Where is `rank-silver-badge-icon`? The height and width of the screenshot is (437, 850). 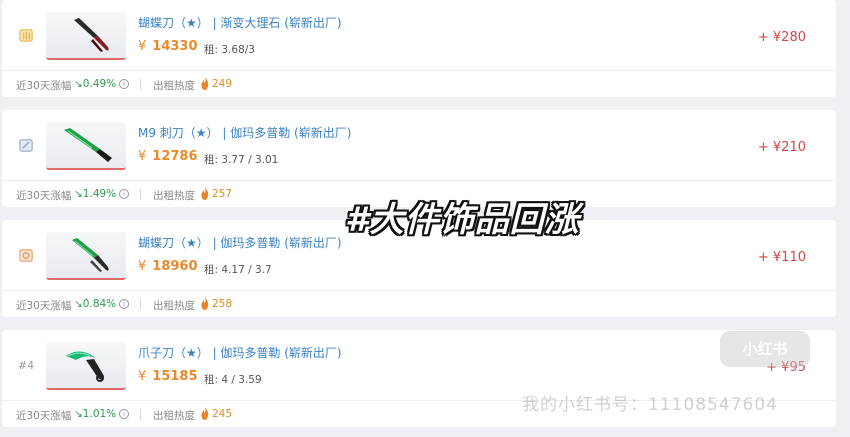
rank-silver-badge-icon is located at coordinates (26, 145).